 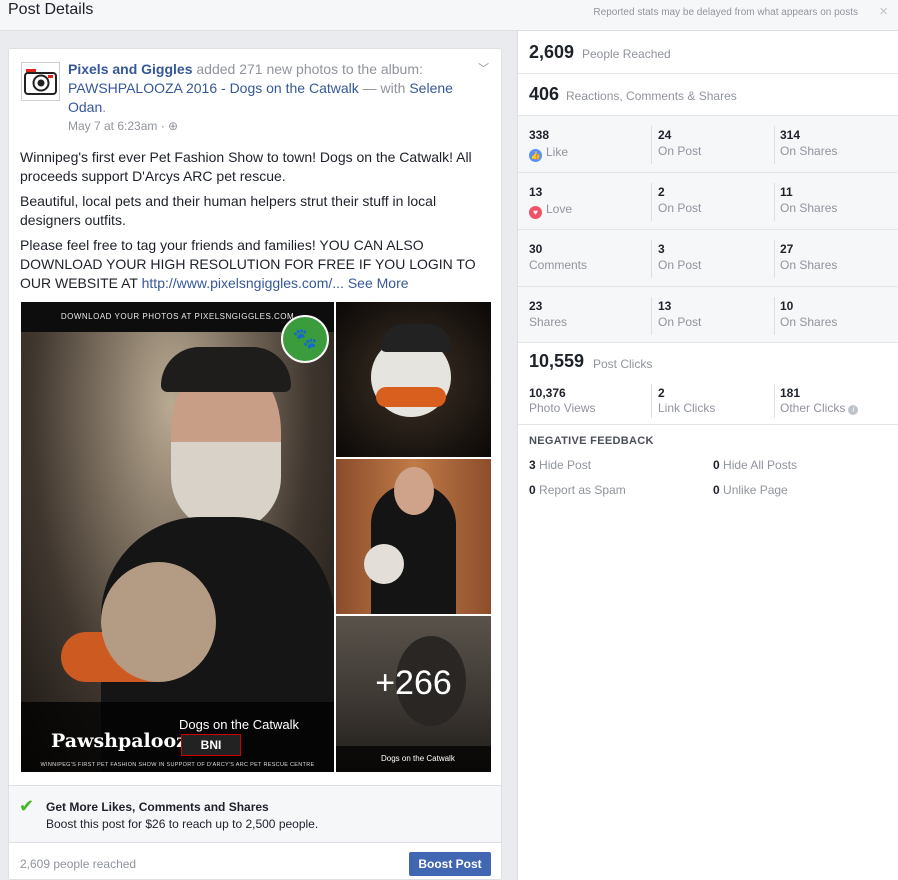 What do you see at coordinates (626, 54) in the screenshot?
I see `people-reached-label: People Reached` at bounding box center [626, 54].